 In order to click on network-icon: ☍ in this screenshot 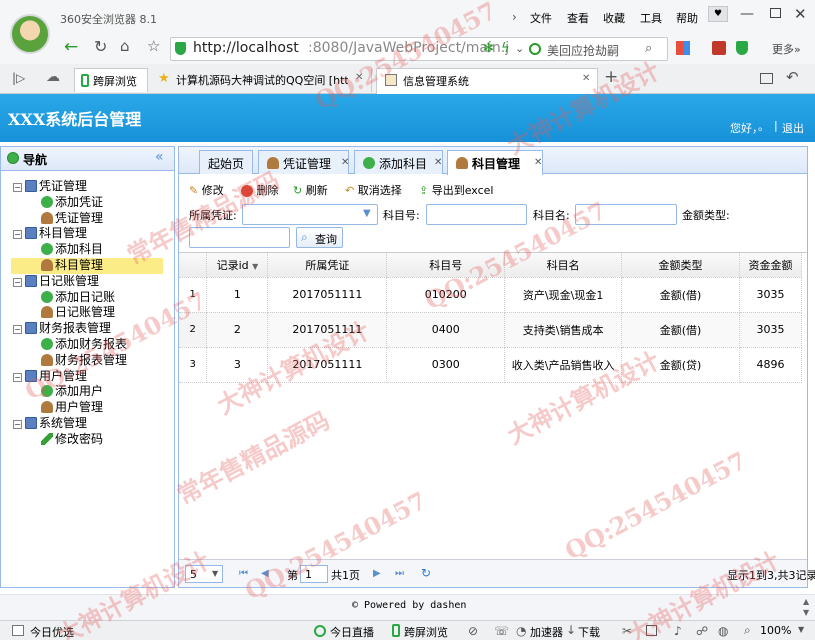, I will do `click(702, 631)`.